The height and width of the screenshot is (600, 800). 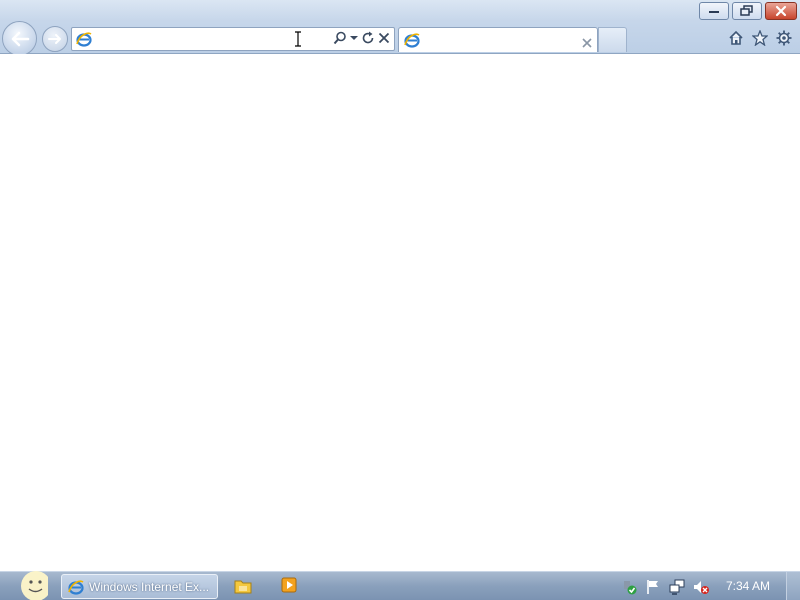 I want to click on network-icon, so click(x=677, y=587).